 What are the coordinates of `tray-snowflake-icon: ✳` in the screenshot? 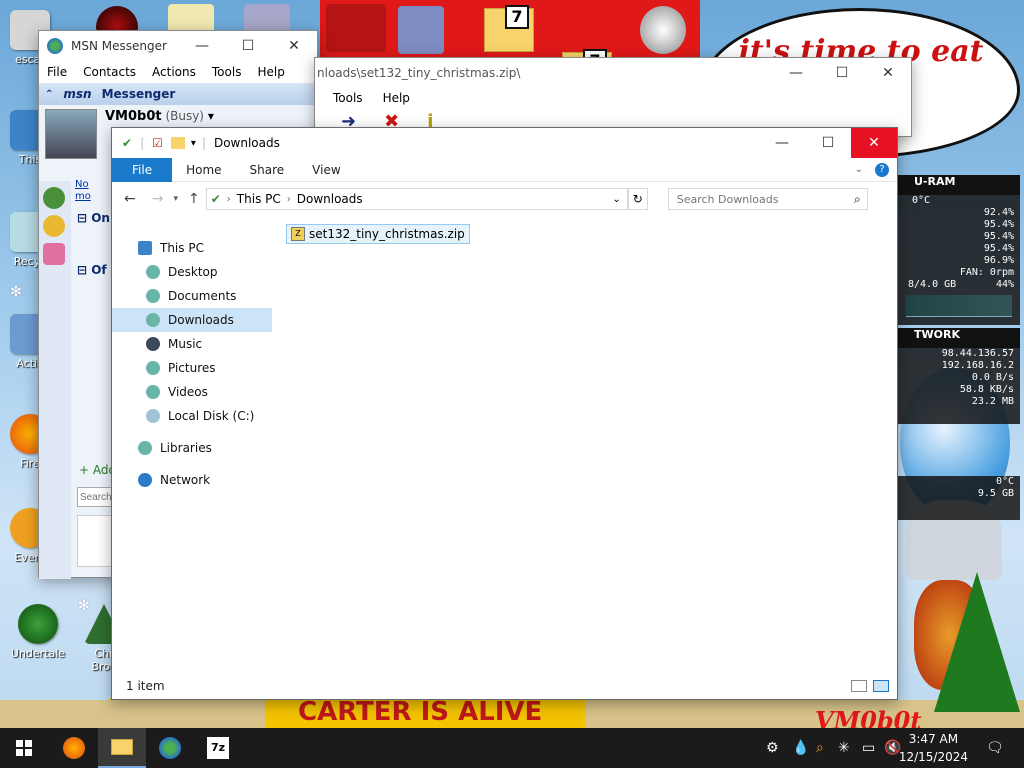 It's located at (844, 748).